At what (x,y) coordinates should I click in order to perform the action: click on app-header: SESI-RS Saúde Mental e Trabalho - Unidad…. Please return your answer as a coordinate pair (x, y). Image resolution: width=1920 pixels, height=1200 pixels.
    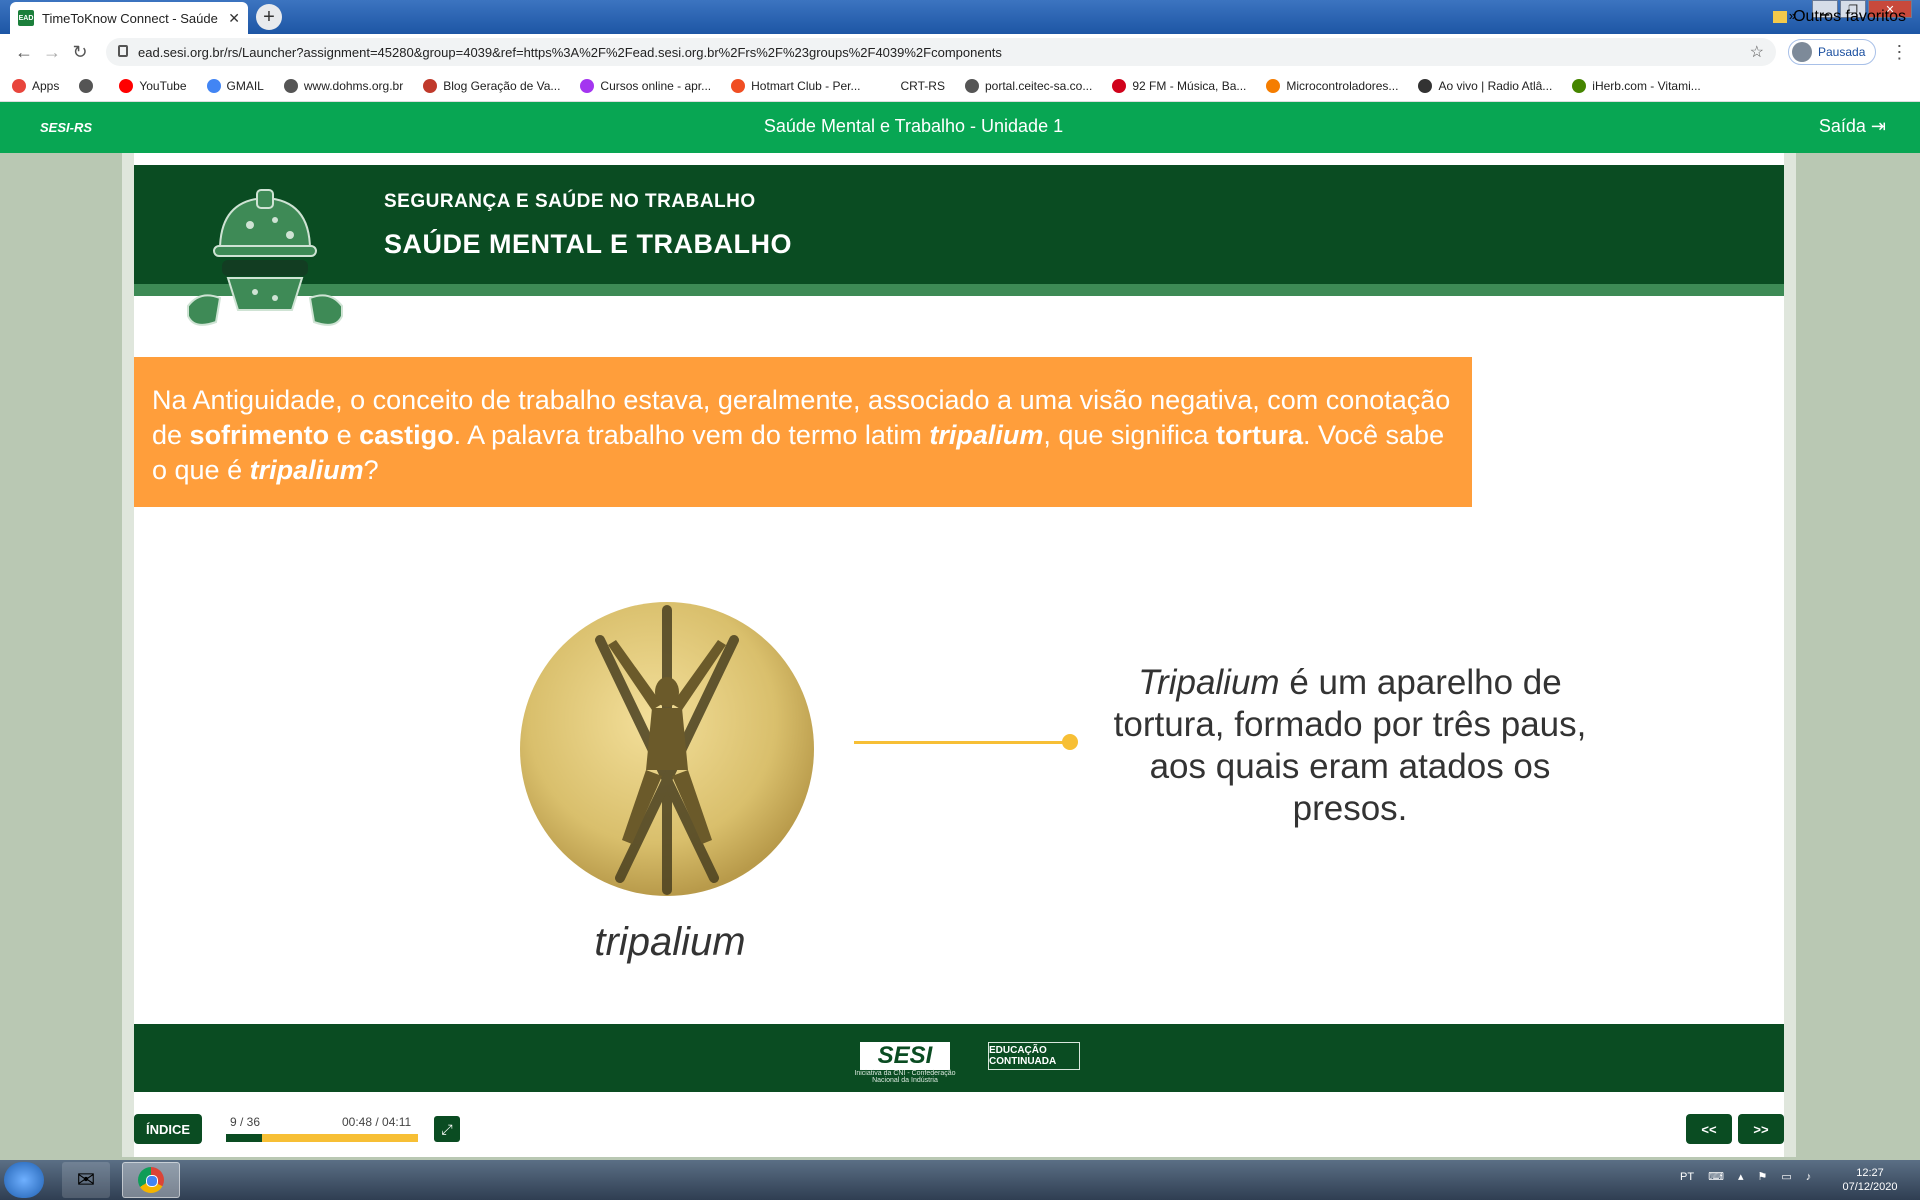
    Looking at the image, I should click on (960, 127).